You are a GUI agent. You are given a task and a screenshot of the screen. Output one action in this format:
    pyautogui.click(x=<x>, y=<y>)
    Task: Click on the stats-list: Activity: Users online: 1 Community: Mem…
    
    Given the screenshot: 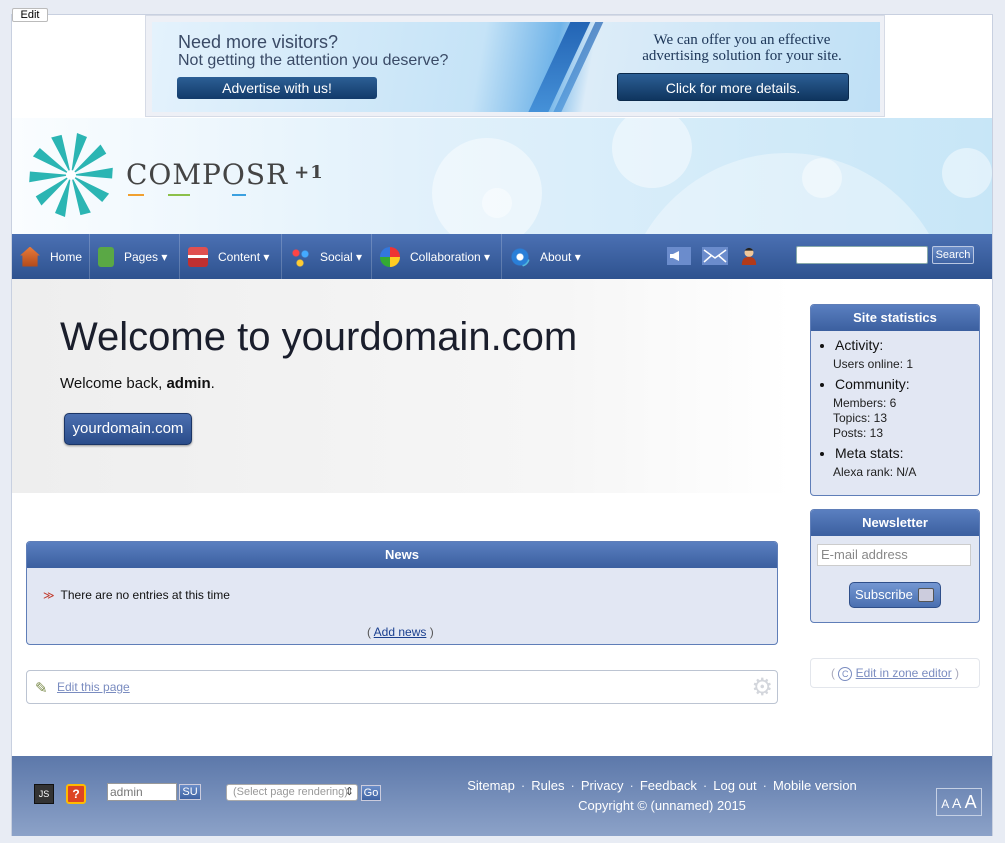 What is the action you would take?
    pyautogui.click(x=895, y=405)
    